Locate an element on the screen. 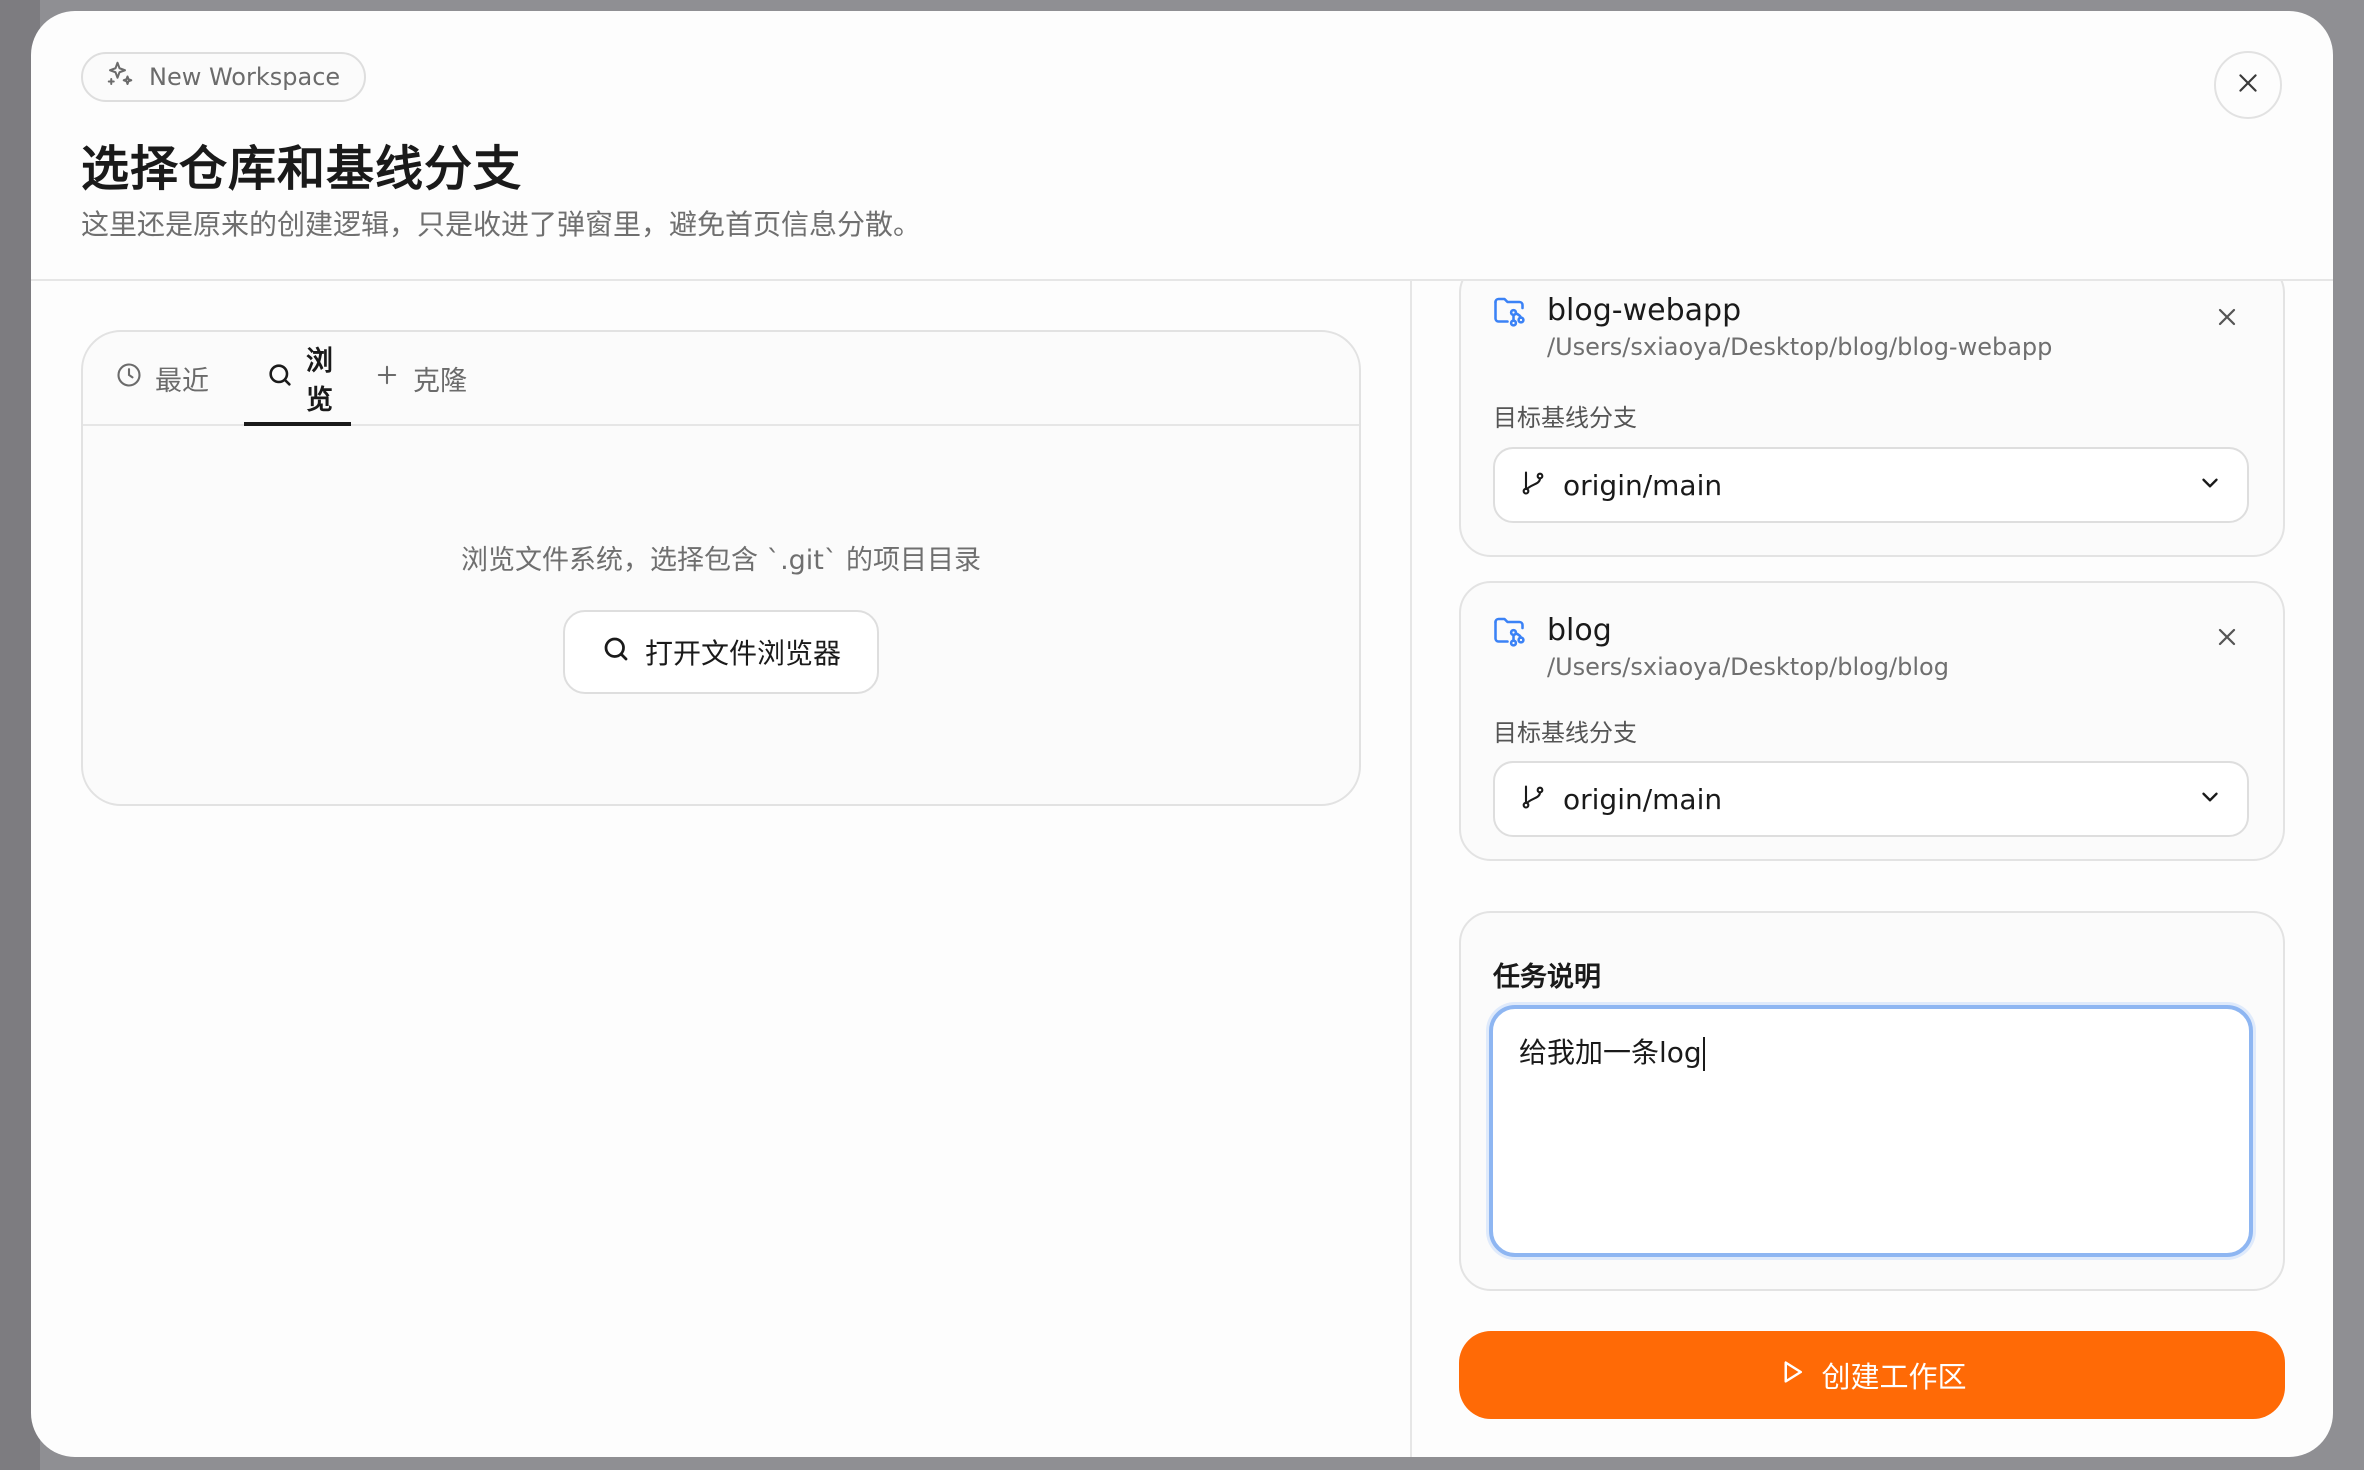 The width and height of the screenshot is (2364, 1470). task-description-input: 给我加一条log is located at coordinates (1871, 1131).